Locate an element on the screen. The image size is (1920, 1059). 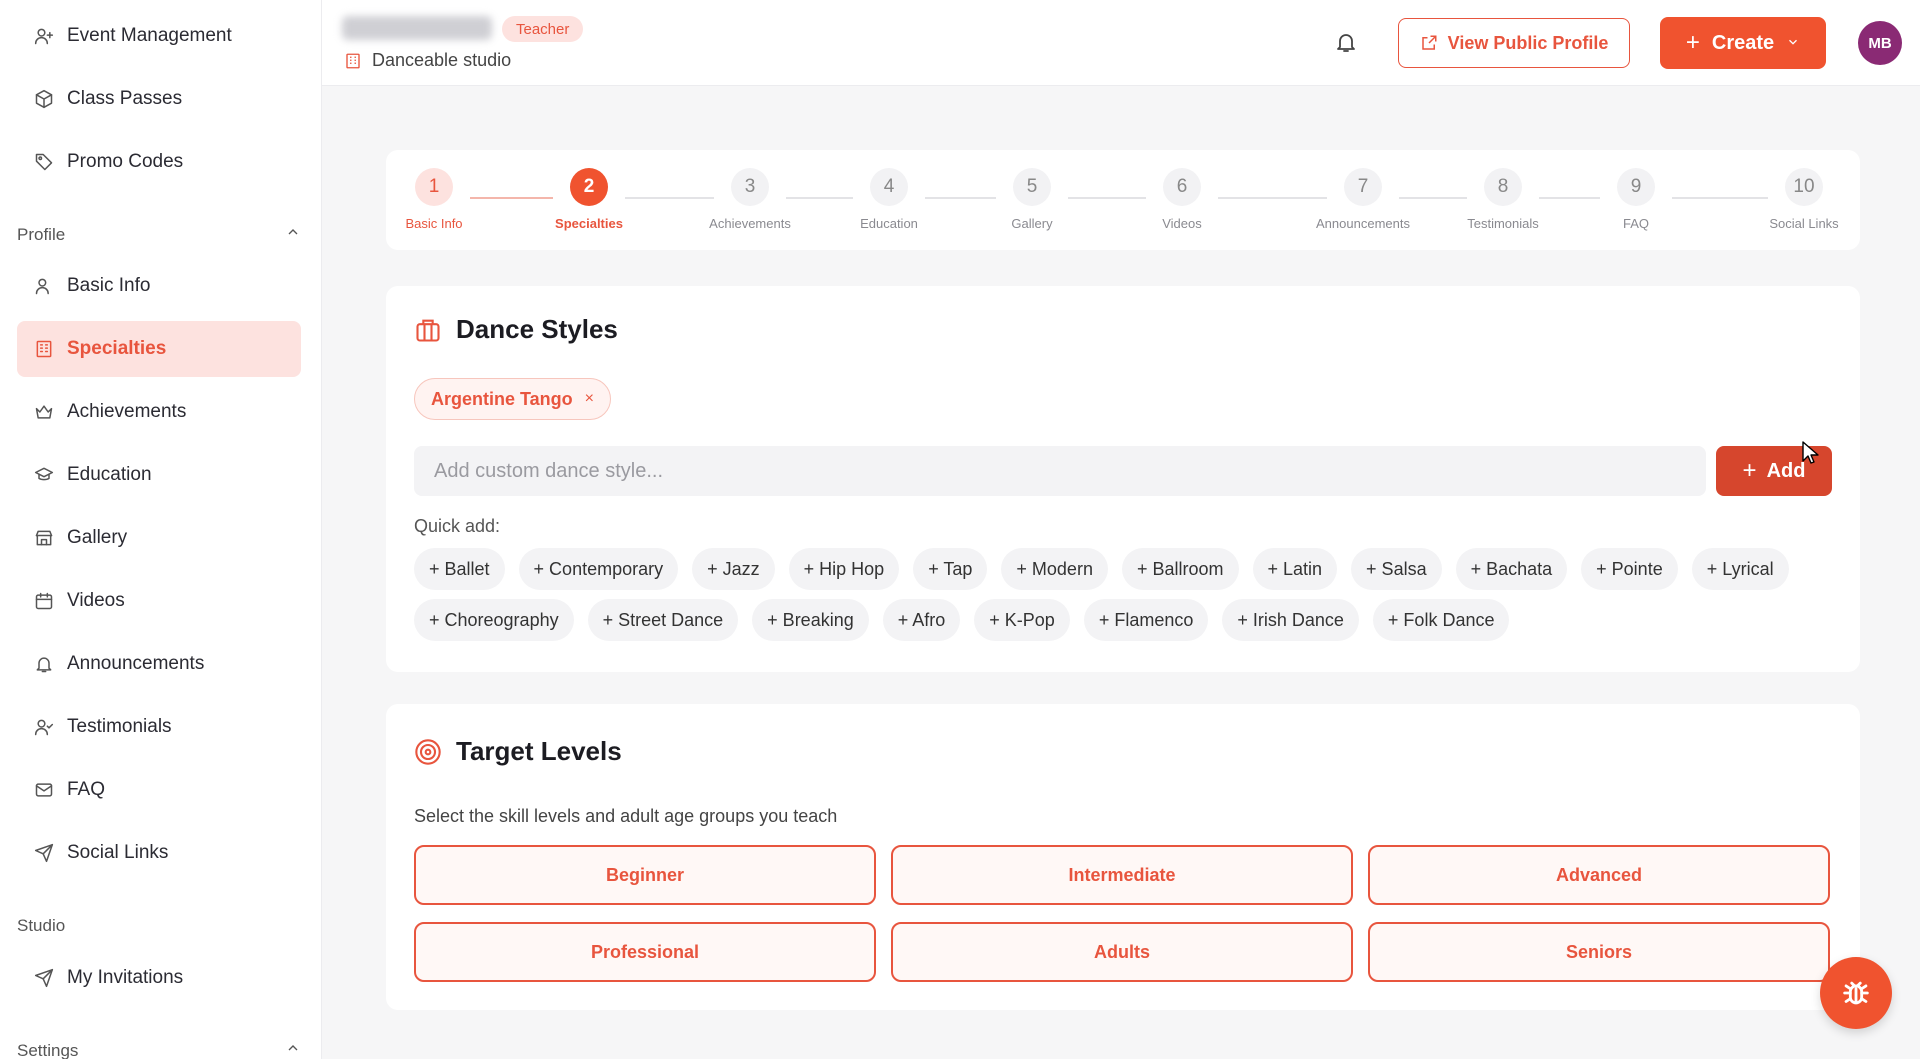
step-education: 4 Education is located at coordinates (889, 199).